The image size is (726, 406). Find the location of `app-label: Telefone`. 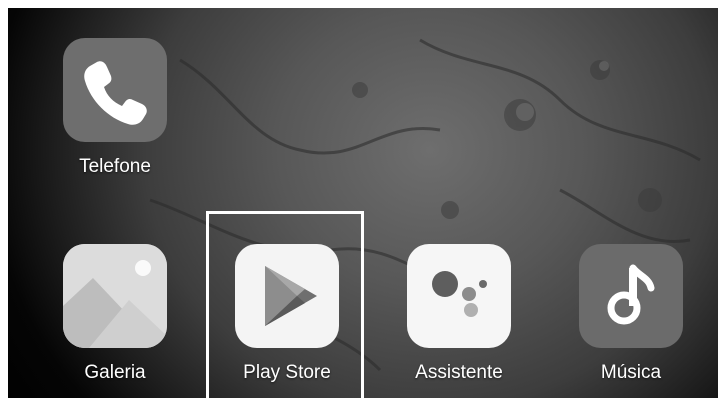

app-label: Telefone is located at coordinates (115, 166).